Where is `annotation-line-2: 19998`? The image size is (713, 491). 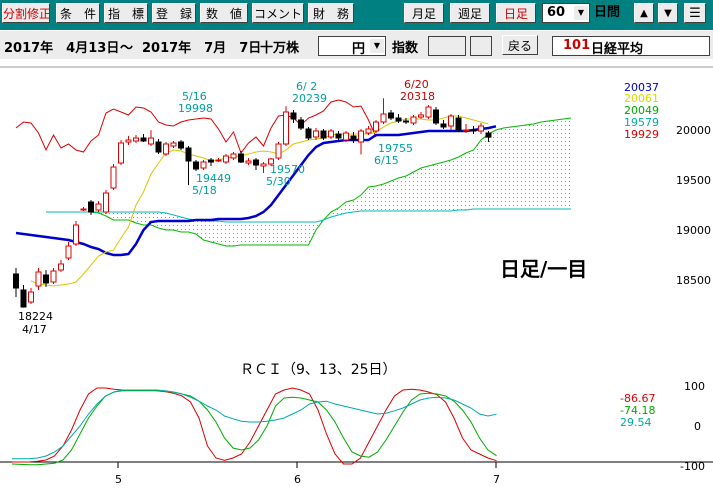 annotation-line-2: 19998 is located at coordinates (195, 108).